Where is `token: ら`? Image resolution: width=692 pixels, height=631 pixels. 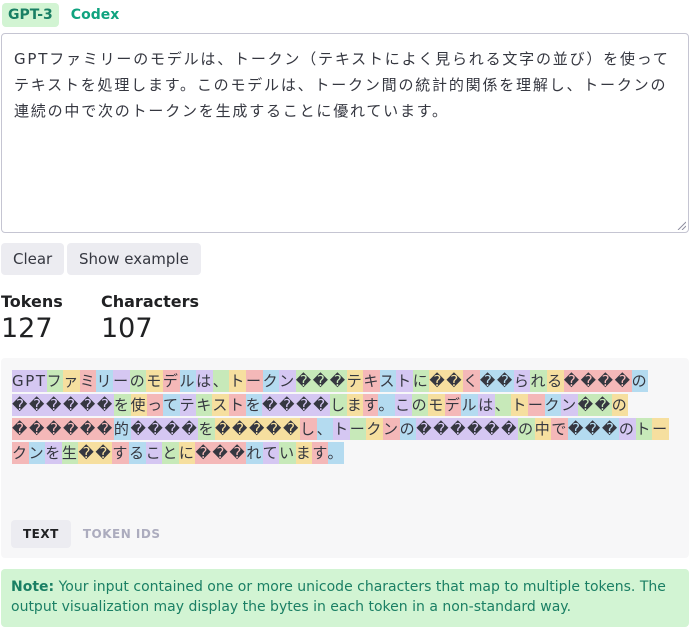
token: ら is located at coordinates (522, 381).